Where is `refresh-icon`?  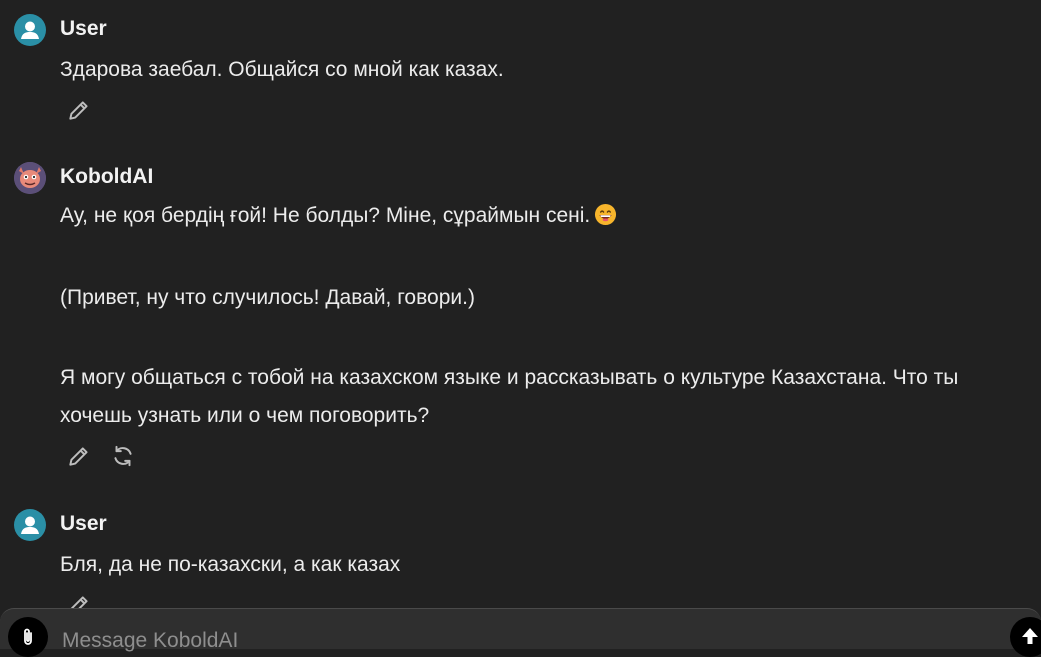 refresh-icon is located at coordinates (123, 456).